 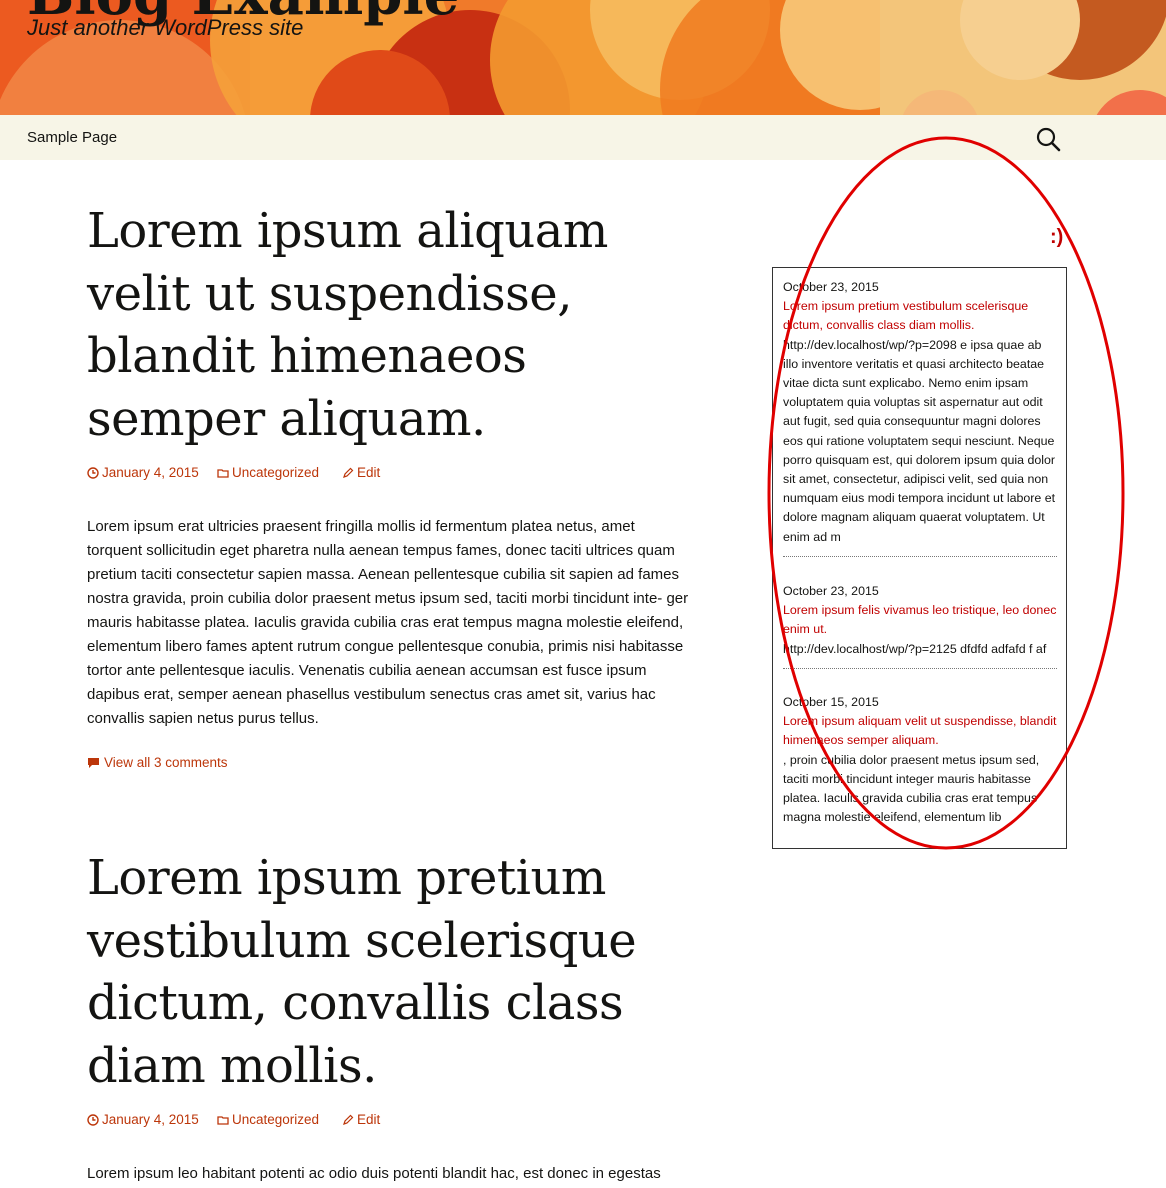 What do you see at coordinates (392, 764) in the screenshot?
I see `post-footer: View all 3 comments` at bounding box center [392, 764].